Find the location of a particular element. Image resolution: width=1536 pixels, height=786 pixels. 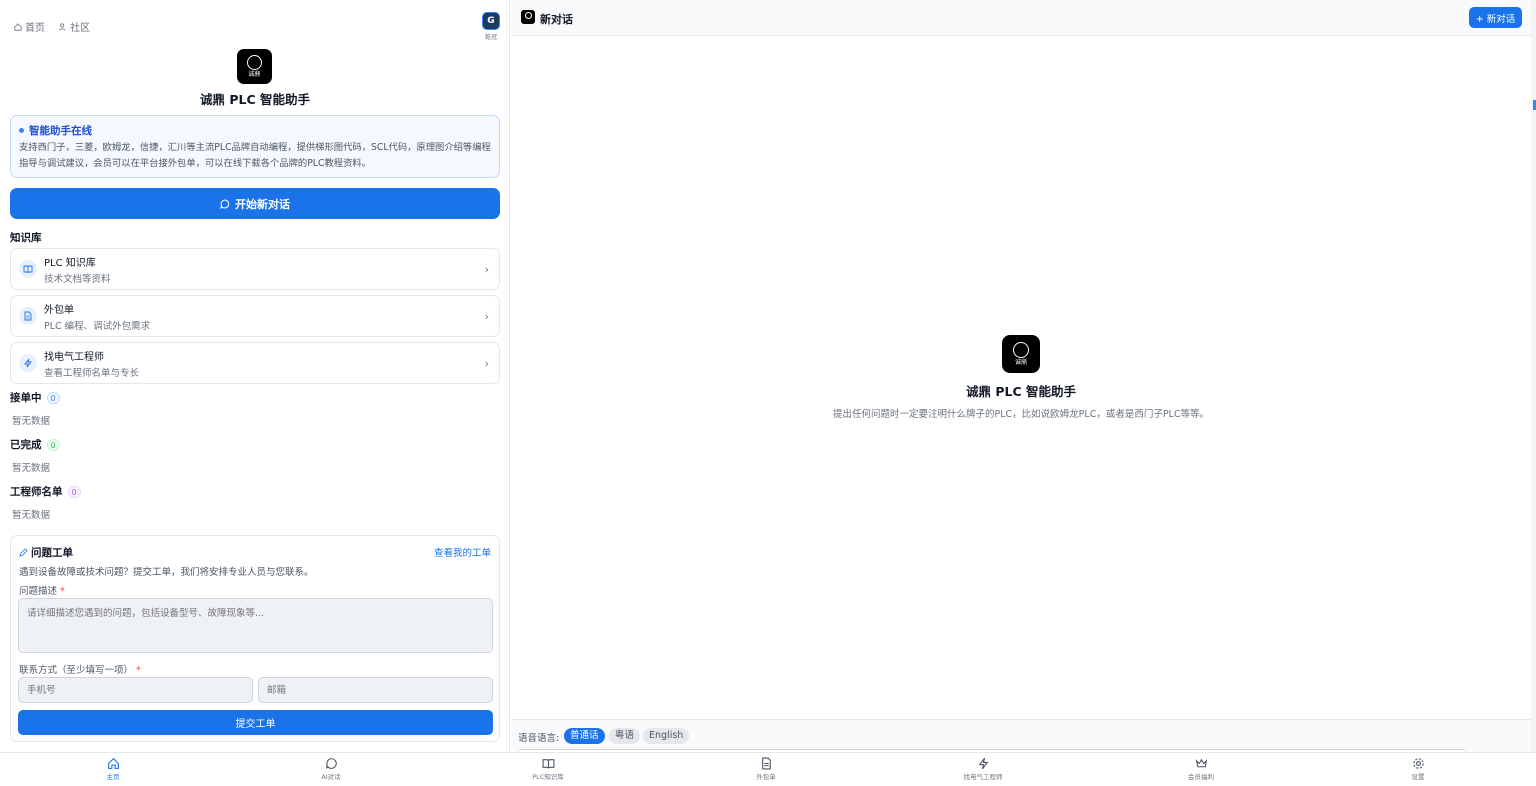

problem-label-text: 问题描述 is located at coordinates (38, 591).